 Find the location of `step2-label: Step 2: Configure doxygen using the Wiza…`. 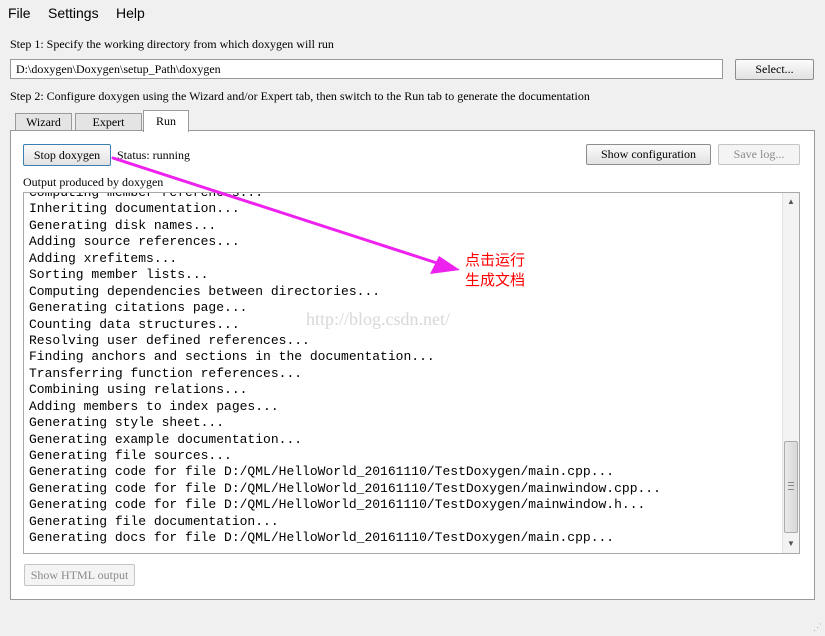

step2-label: Step 2: Configure doxygen using the Wiza… is located at coordinates (300, 96).